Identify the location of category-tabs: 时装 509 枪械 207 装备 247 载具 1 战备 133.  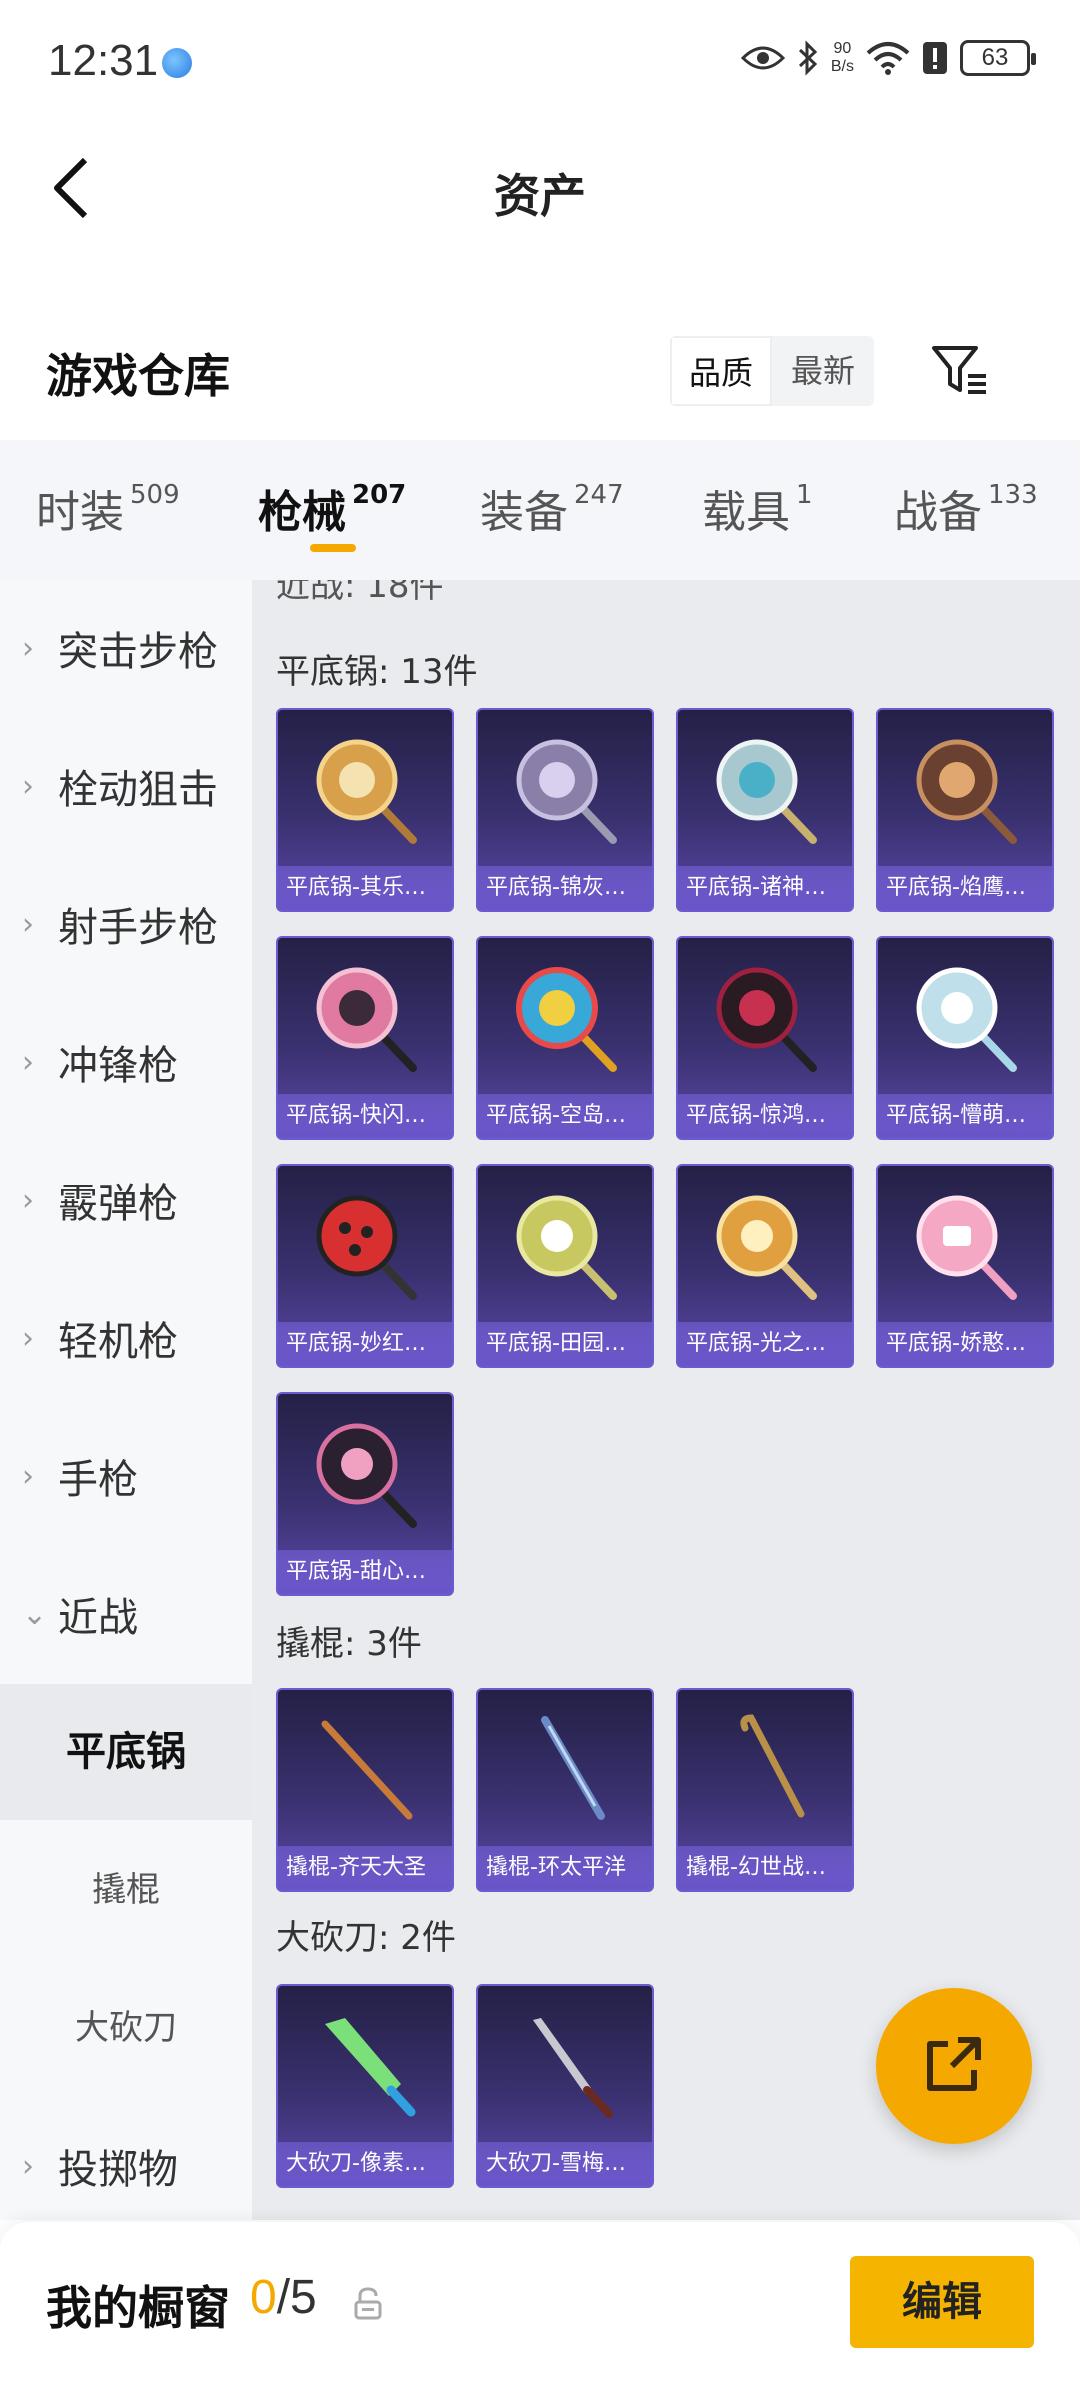
(540, 510).